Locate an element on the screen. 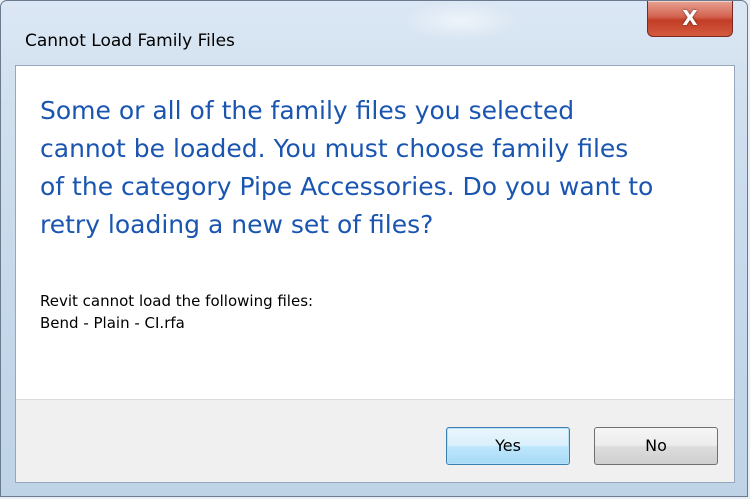 This screenshot has width=750, height=499. no-button: No is located at coordinates (656, 446).